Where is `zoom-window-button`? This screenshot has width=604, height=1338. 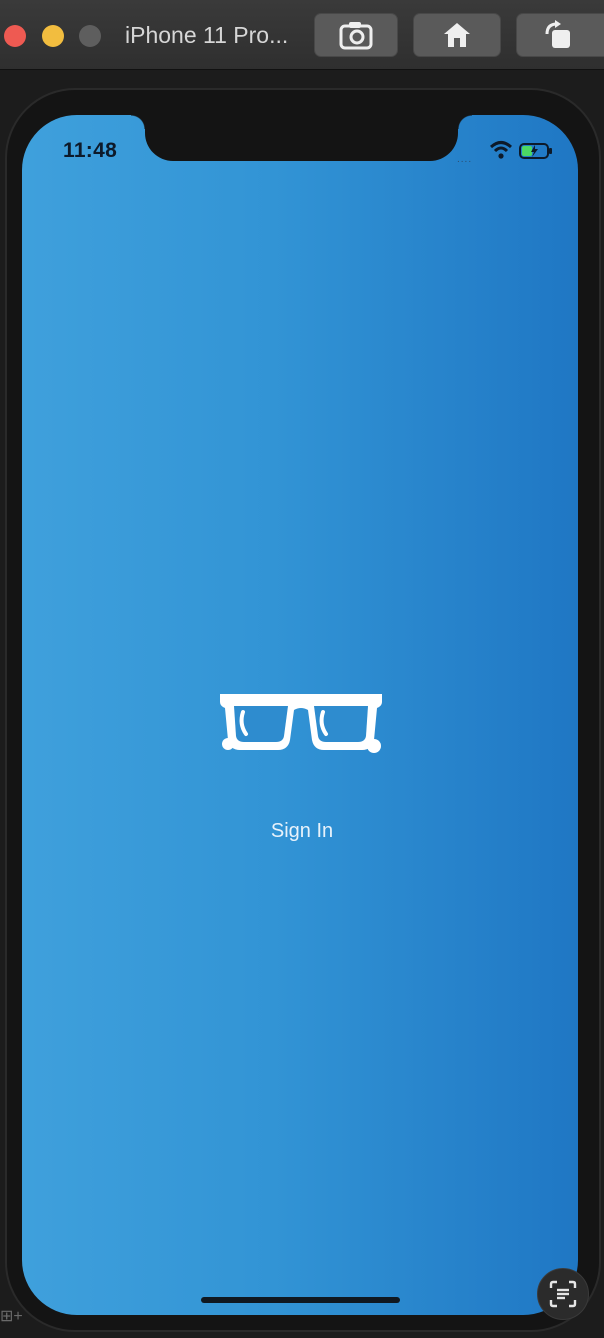
zoom-window-button is located at coordinates (90, 36).